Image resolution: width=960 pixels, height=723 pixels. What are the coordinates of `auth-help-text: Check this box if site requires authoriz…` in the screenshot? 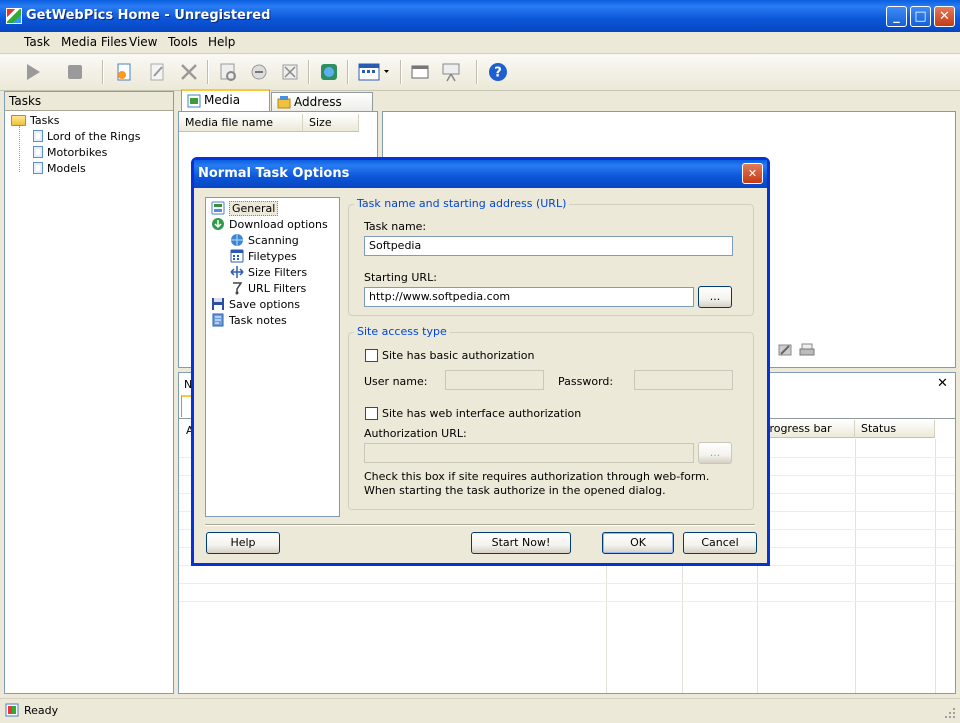 It's located at (537, 483).